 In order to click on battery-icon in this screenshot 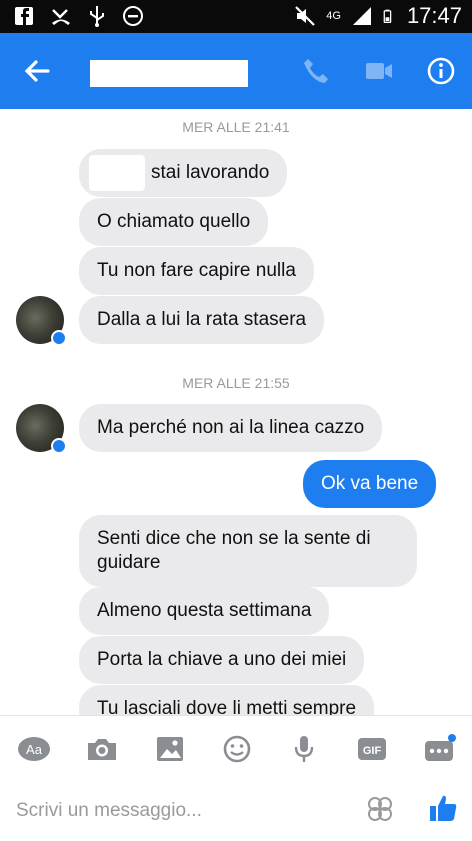, I will do `click(387, 16)`.